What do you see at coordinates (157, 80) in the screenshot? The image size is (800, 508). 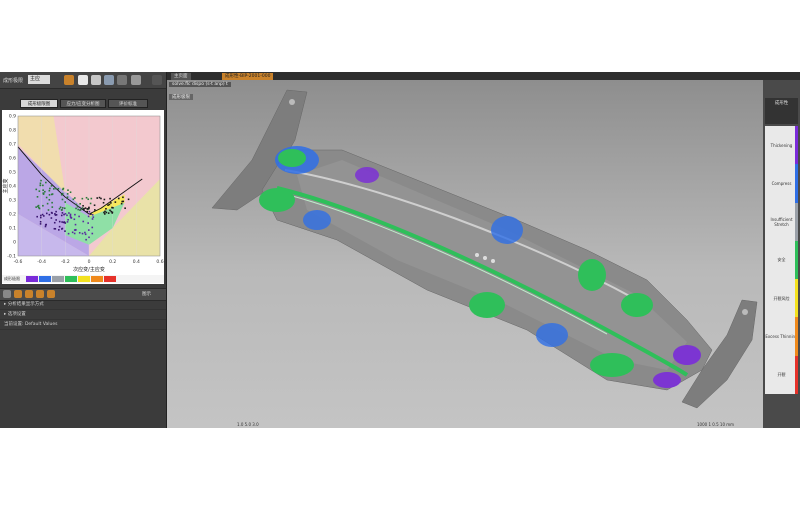 I see `close-icon` at bounding box center [157, 80].